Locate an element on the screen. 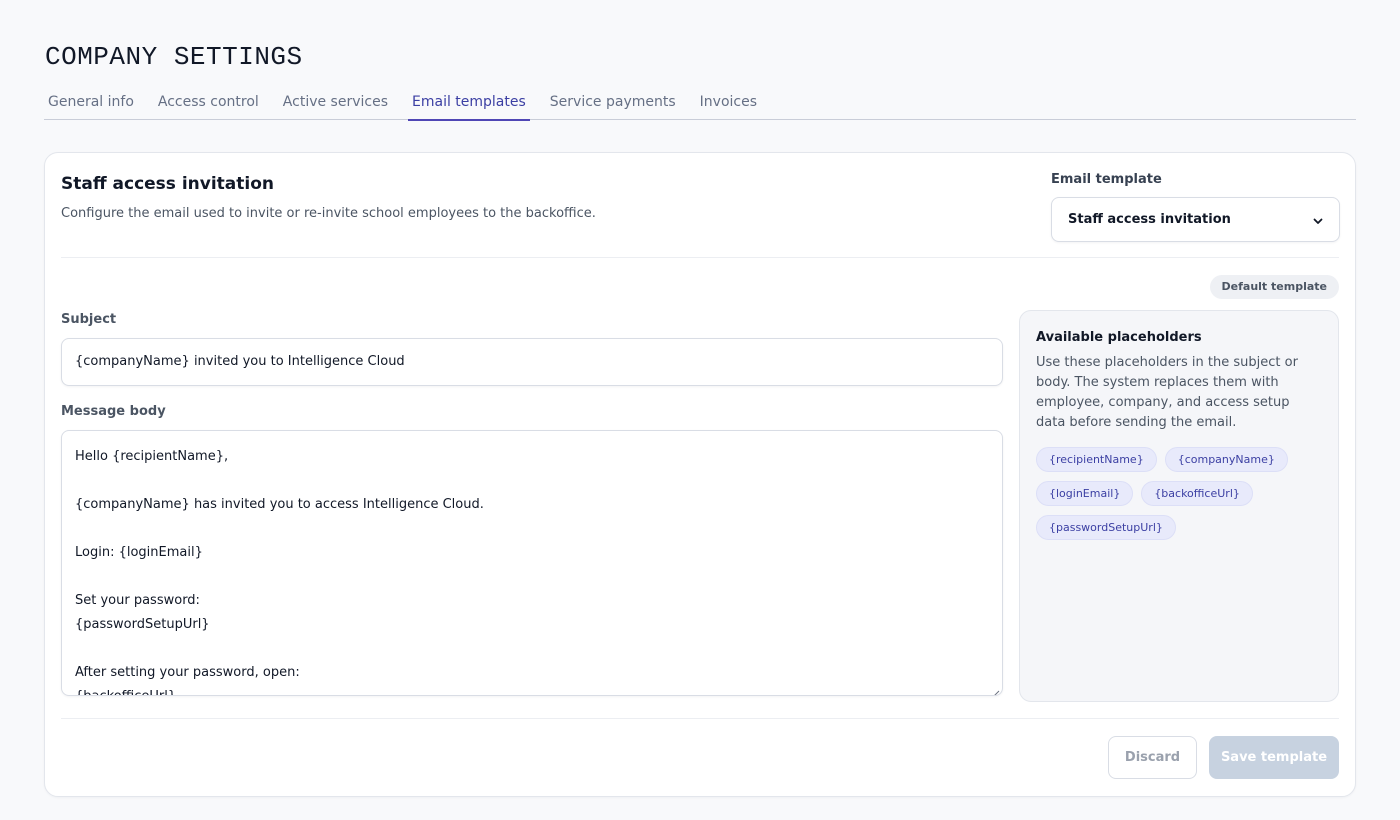 The height and width of the screenshot is (820, 1400). page-title: COMPANY SETTINGS is located at coordinates (174, 57).